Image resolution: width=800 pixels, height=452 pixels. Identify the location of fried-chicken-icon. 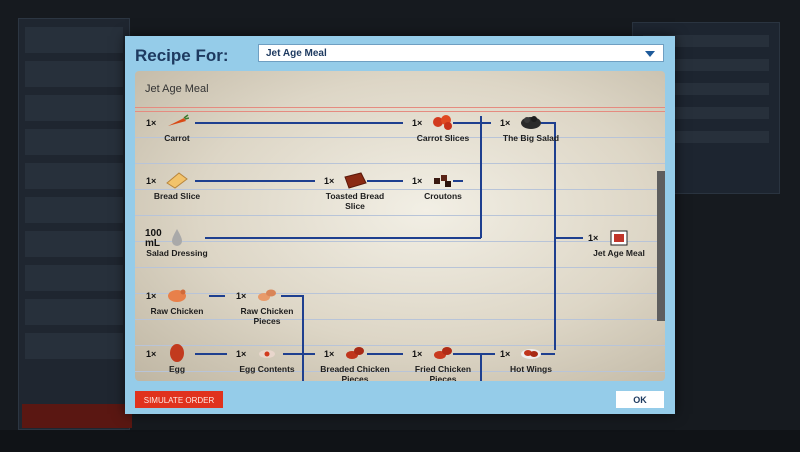
(443, 353).